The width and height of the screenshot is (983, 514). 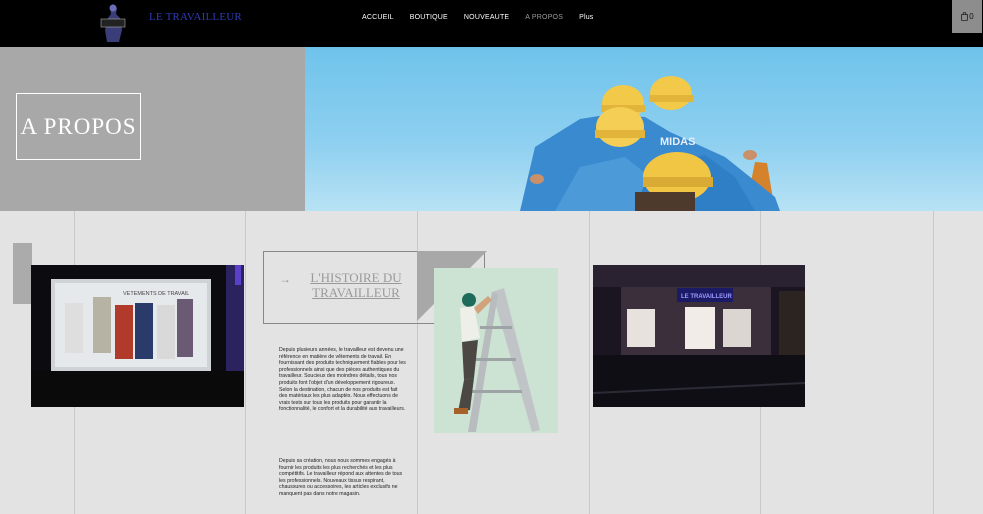 I want to click on page-title: A PROPOS, so click(x=78, y=126).